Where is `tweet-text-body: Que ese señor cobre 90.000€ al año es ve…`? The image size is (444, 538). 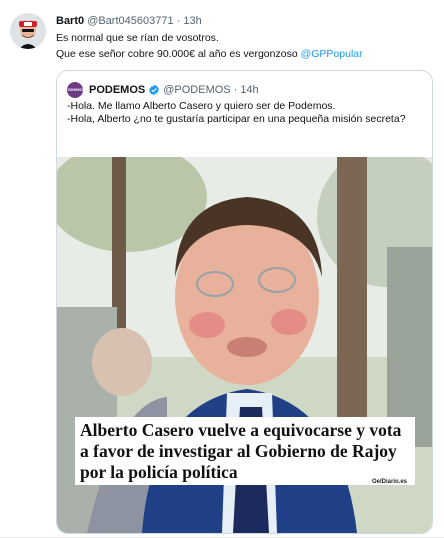
tweet-text-body: Que ese señor cobre 90.000€ al año es ve… is located at coordinates (178, 54).